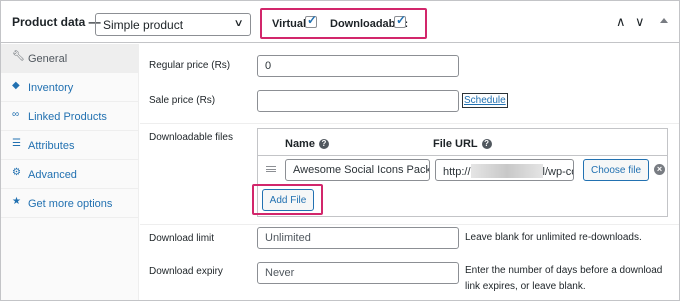  Describe the element at coordinates (659, 169) in the screenshot. I see `remove-file-icon: ×` at that location.